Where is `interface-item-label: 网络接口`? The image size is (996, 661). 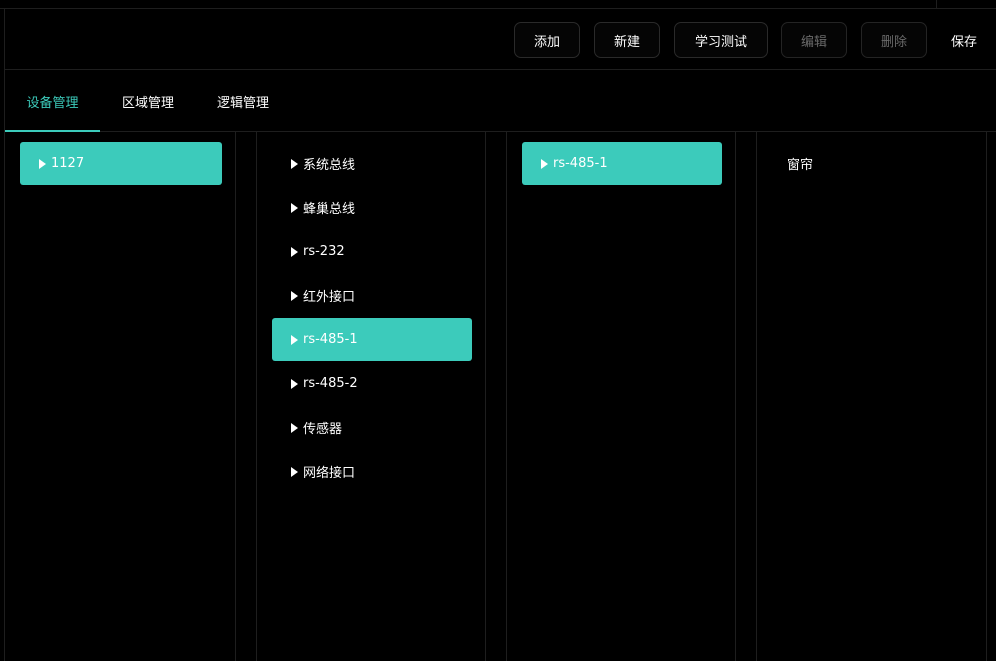 interface-item-label: 网络接口 is located at coordinates (329, 473).